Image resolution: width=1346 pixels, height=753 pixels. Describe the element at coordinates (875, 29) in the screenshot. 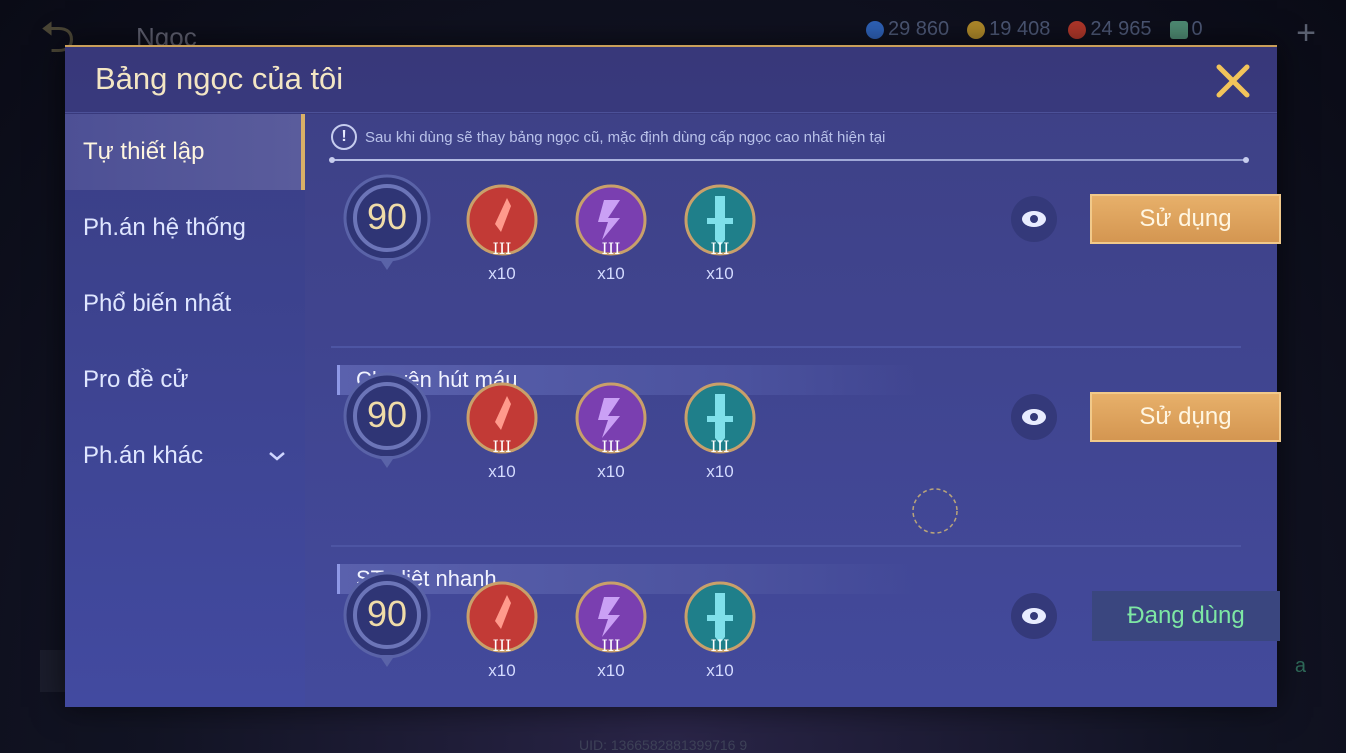

I see `blue-coin-icon` at that location.